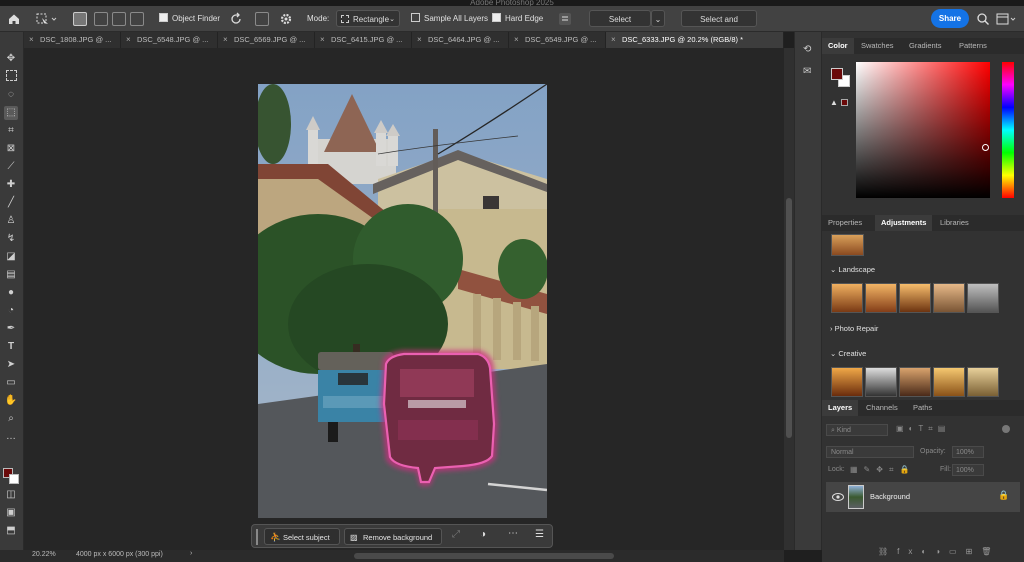 The height and width of the screenshot is (562, 1024). I want to click on more-options-icon: ⋯, so click(513, 533).